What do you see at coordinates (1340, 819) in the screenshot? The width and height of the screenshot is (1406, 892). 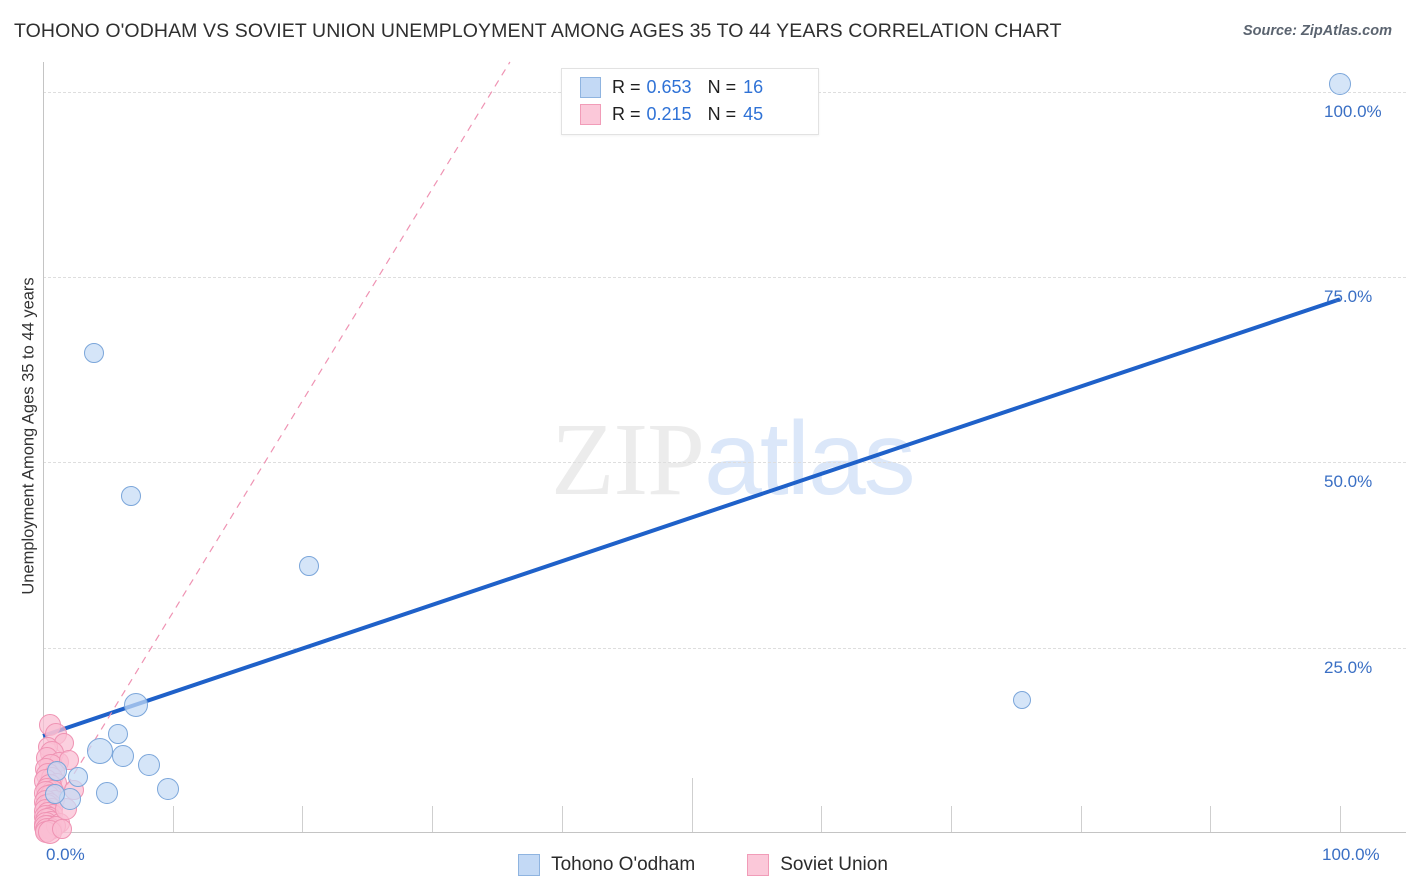 I see `x-axis-tick` at bounding box center [1340, 819].